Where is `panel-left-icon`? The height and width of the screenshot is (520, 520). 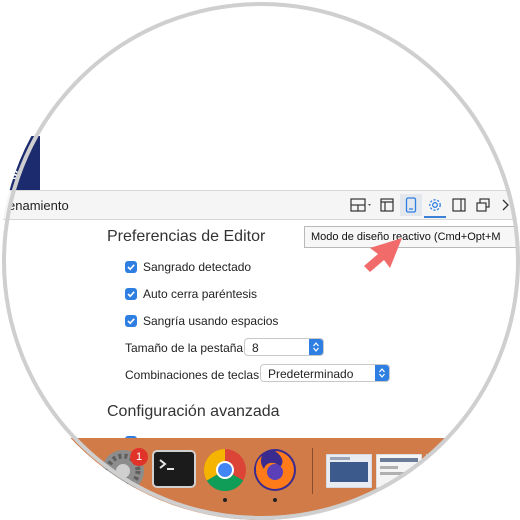
panel-left-icon is located at coordinates (387, 205).